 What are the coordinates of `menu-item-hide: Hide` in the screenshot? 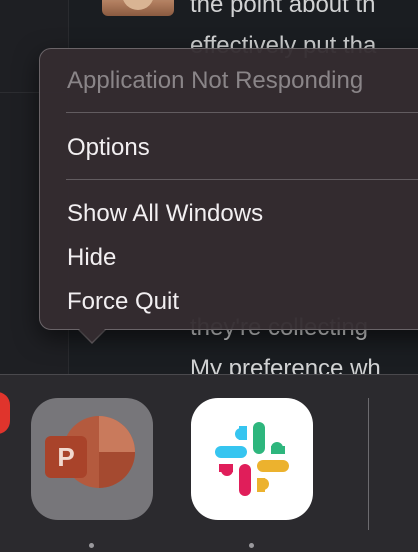 It's located at (91, 258).